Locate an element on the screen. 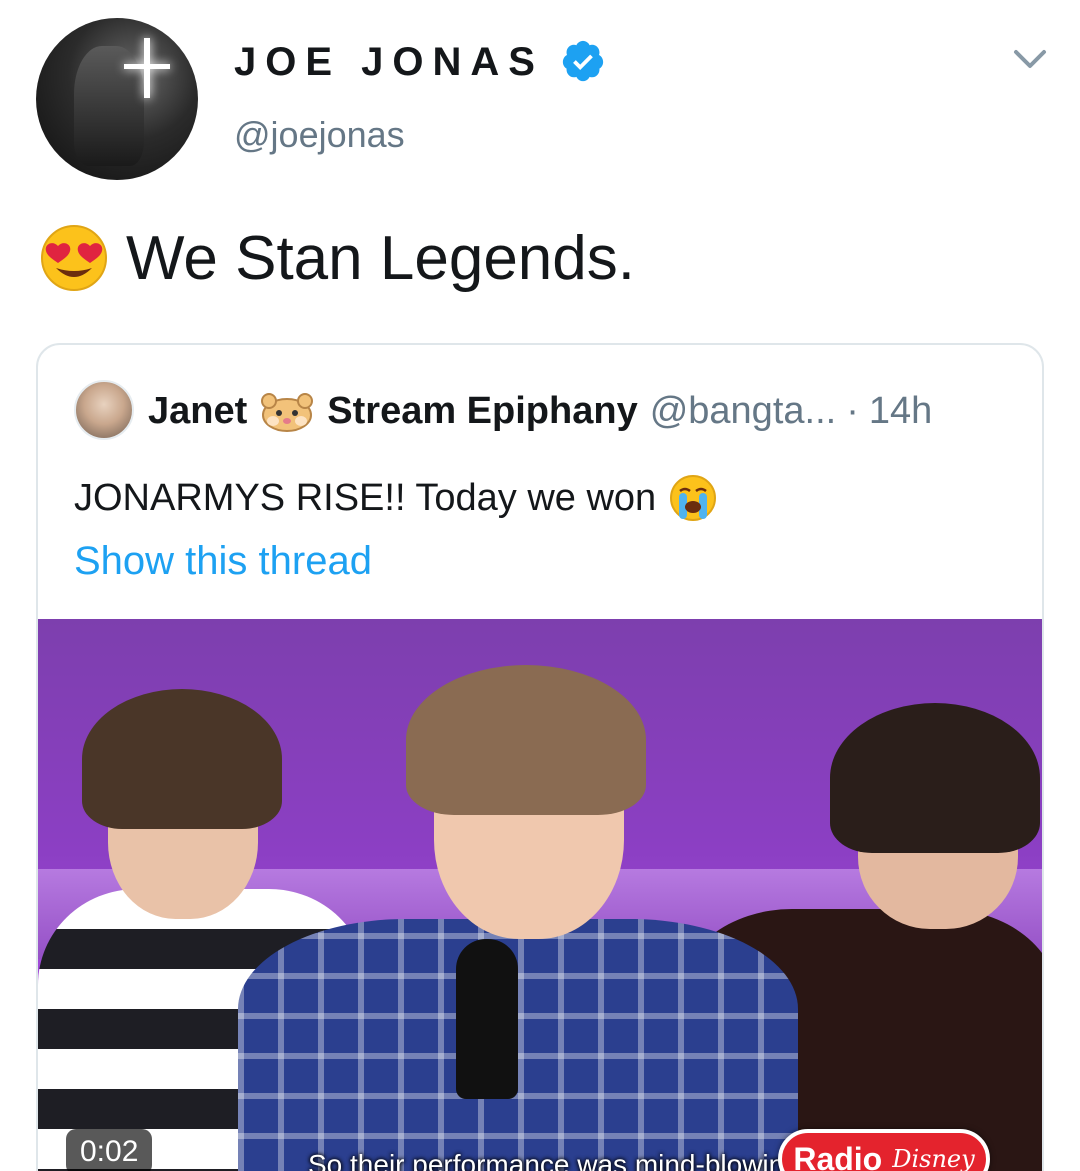 The width and height of the screenshot is (1080, 1171). tweet-text: We Stan Legends. is located at coordinates (336, 258).